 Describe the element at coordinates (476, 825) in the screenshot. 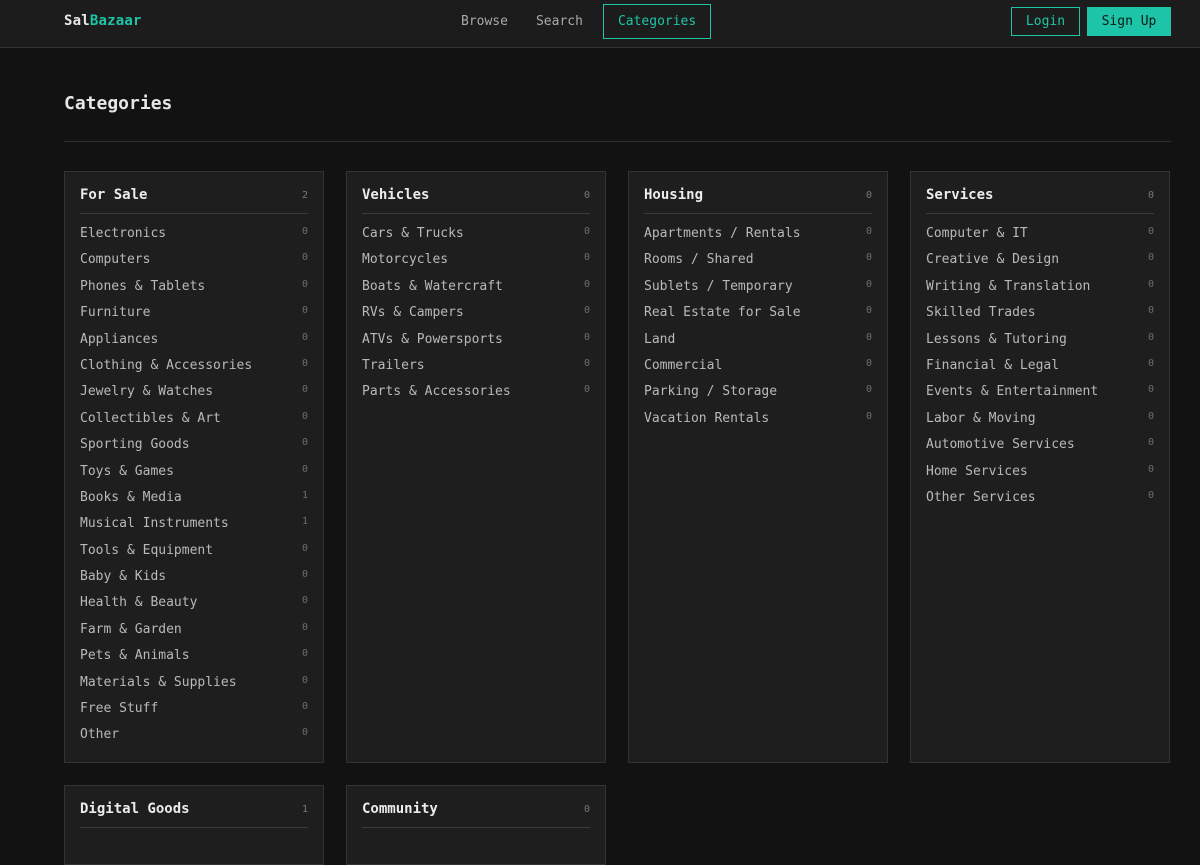

I see `category-card-community: Community 0` at that location.